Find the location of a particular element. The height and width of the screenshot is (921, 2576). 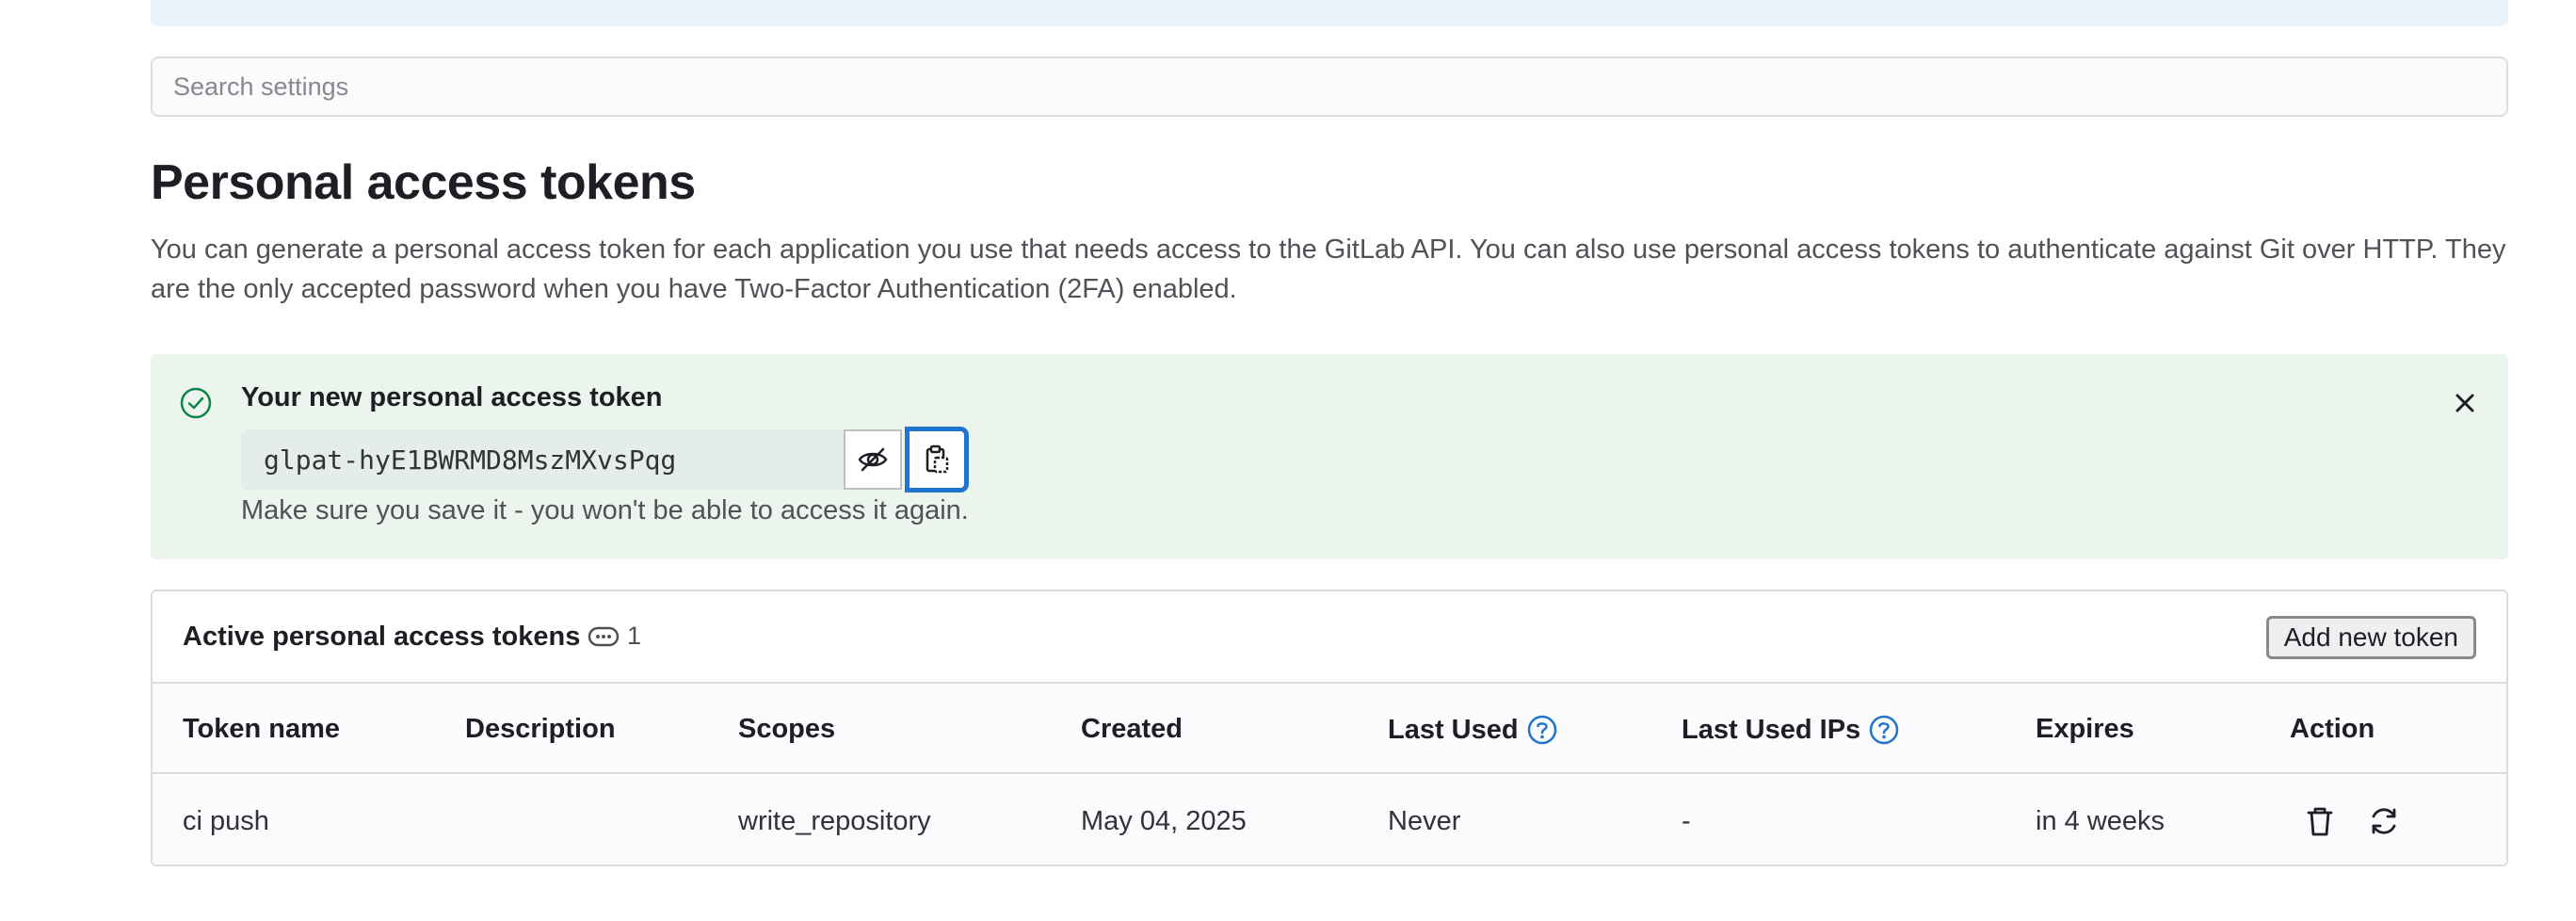

column-header-last-used: Last Used is located at coordinates (1473, 730).